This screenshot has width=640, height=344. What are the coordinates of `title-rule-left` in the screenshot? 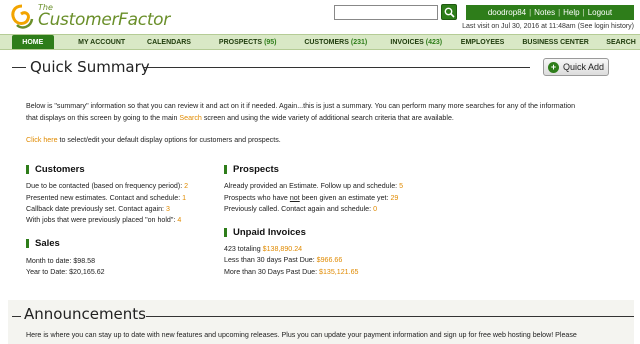 It's located at (19, 67).